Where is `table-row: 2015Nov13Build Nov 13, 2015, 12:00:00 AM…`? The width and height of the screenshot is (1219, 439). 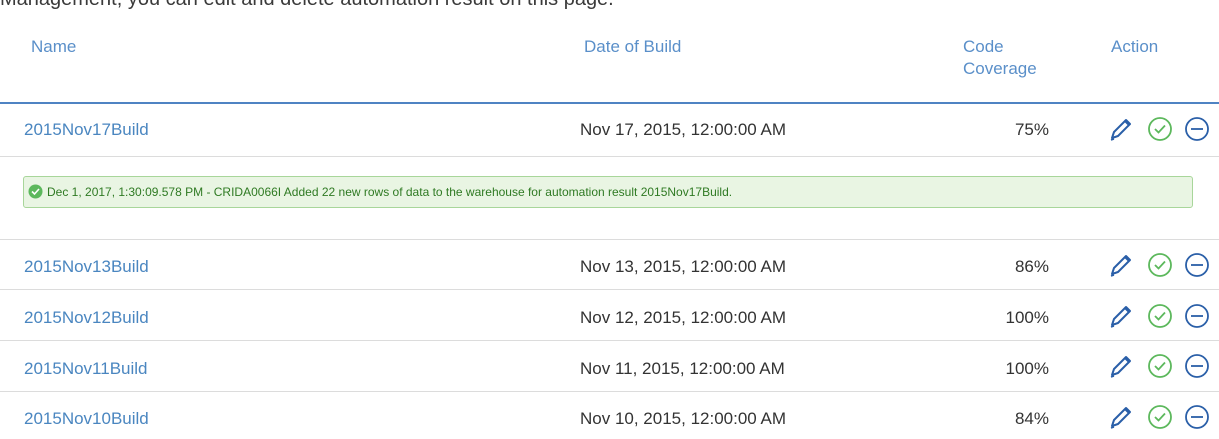
table-row: 2015Nov13Build Nov 13, 2015, 12:00:00 AM… is located at coordinates (609, 265).